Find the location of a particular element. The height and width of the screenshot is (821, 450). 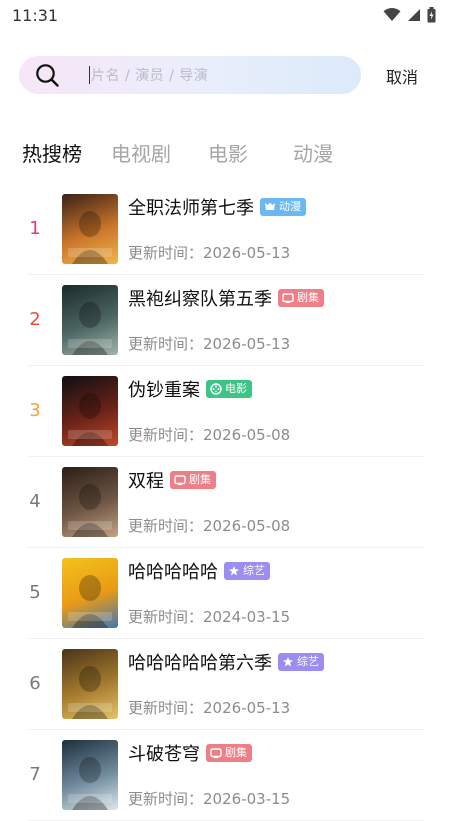

update-date: 2024-03-15 is located at coordinates (247, 617).